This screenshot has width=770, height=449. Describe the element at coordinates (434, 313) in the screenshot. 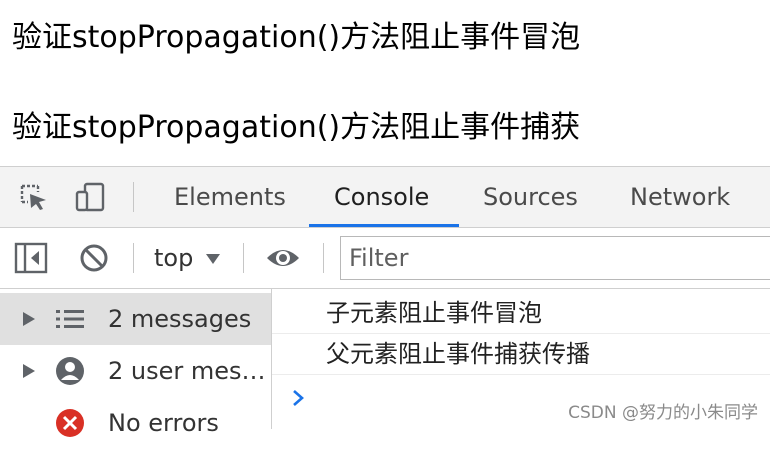

I see `console-message-text: 子元素阻止事件冒泡` at that location.